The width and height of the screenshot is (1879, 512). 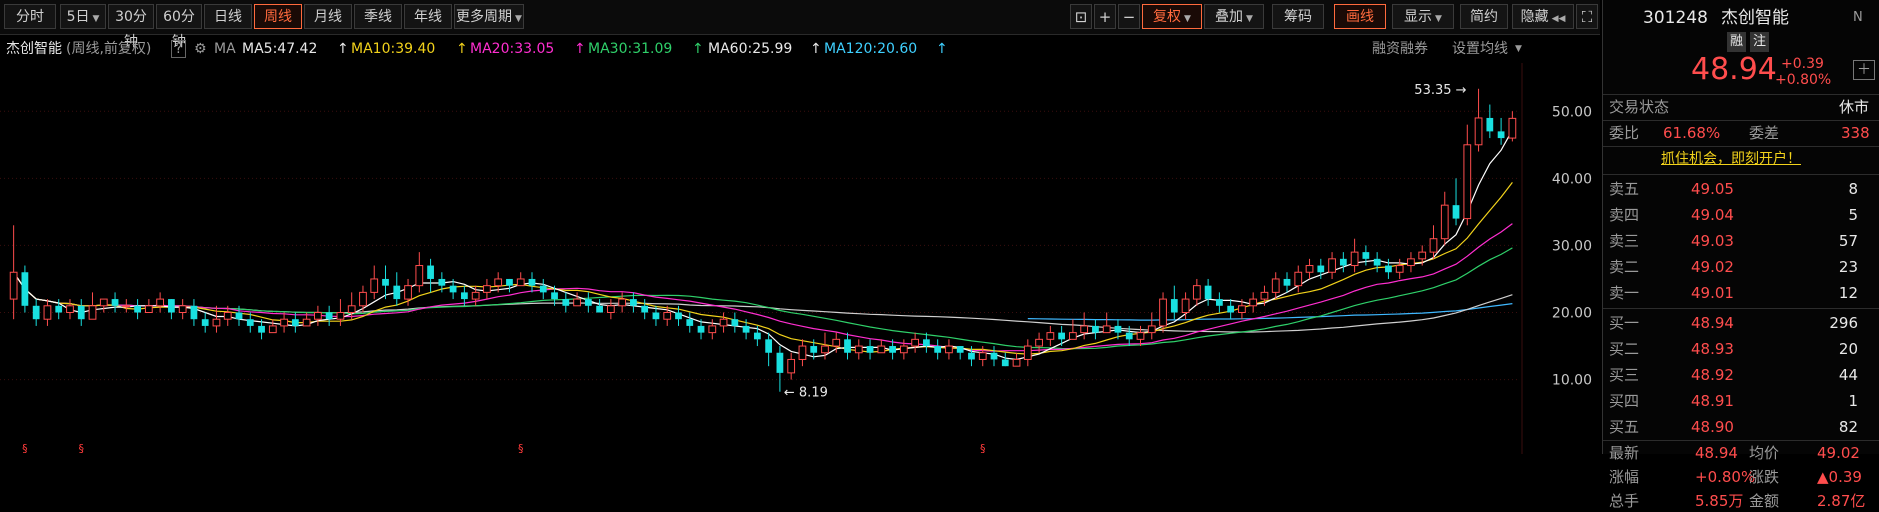 What do you see at coordinates (1741, 401) in the screenshot?
I see `bid-level-4: 买四 48.91 1` at bounding box center [1741, 401].